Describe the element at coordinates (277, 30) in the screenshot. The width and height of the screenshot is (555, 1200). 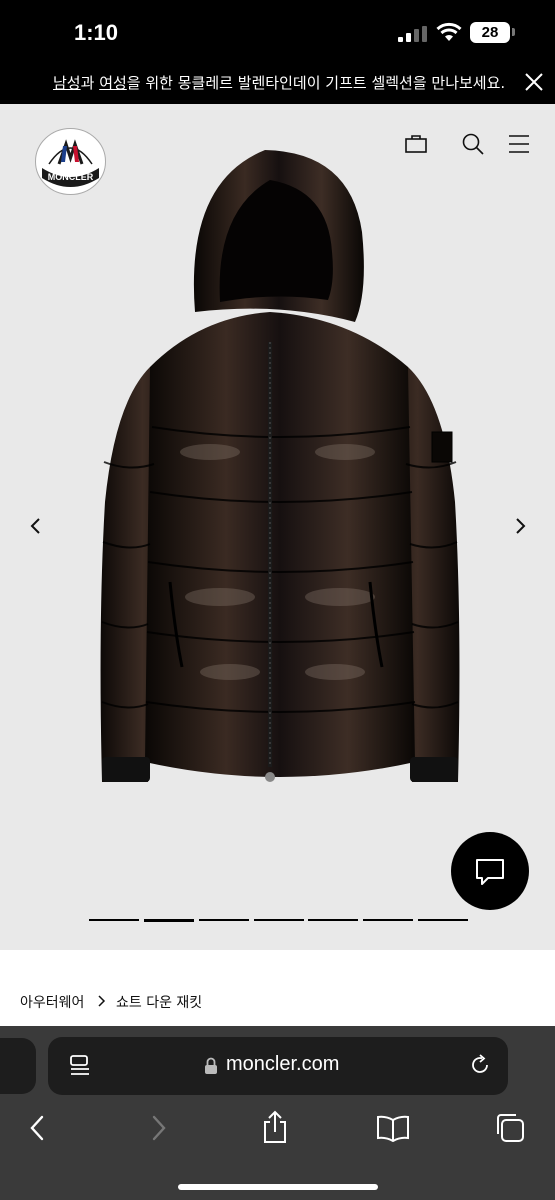
I see `status-bar: 1:10 28` at that location.